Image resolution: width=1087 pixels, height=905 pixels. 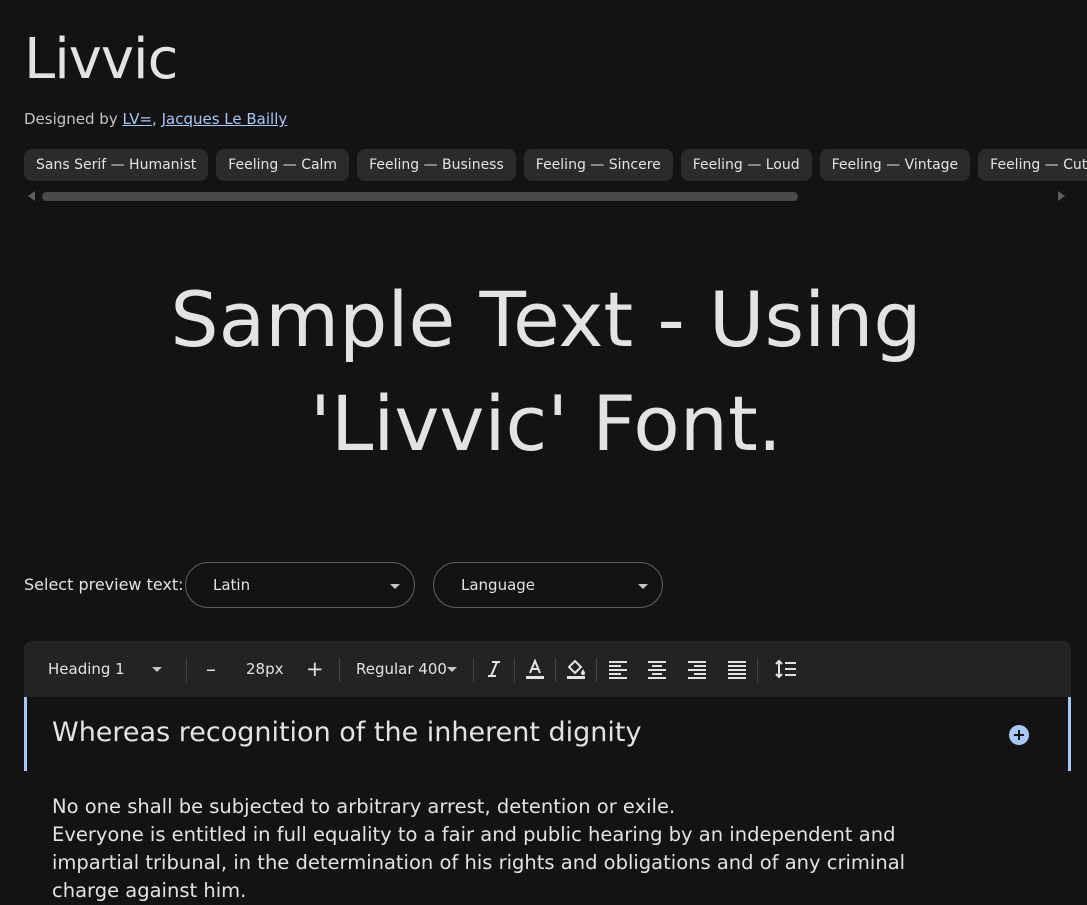 I want to click on add-circle-icon, so click(x=1019, y=735).